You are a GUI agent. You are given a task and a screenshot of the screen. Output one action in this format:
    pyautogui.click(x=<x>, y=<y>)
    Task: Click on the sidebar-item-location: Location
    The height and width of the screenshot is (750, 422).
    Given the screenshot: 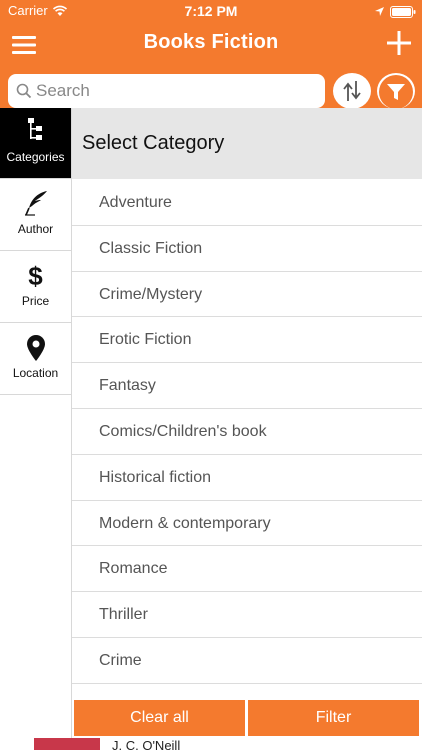 What is the action you would take?
    pyautogui.click(x=35, y=359)
    